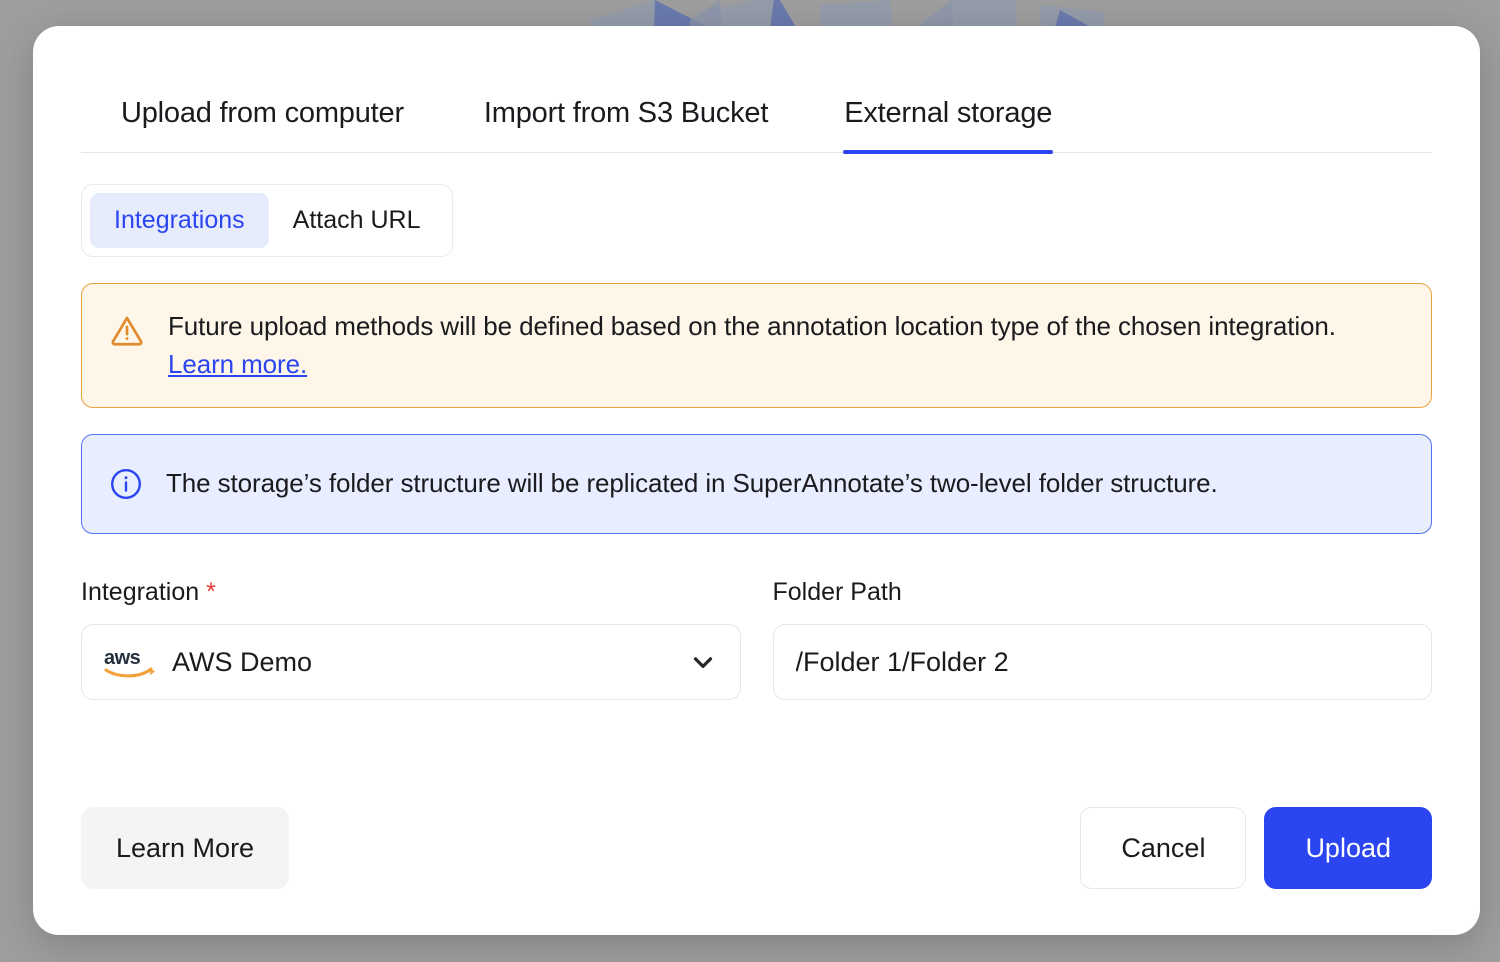 This screenshot has height=962, width=1500. What do you see at coordinates (411, 662) in the screenshot?
I see `integration-select: aws AWS Demo` at bounding box center [411, 662].